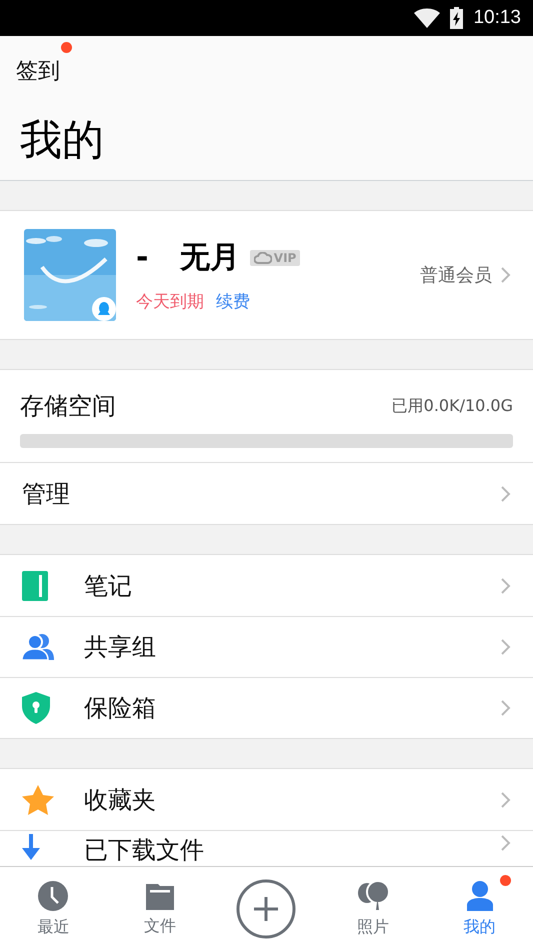  Describe the element at coordinates (53, 895) in the screenshot. I see `clock-icon` at that location.